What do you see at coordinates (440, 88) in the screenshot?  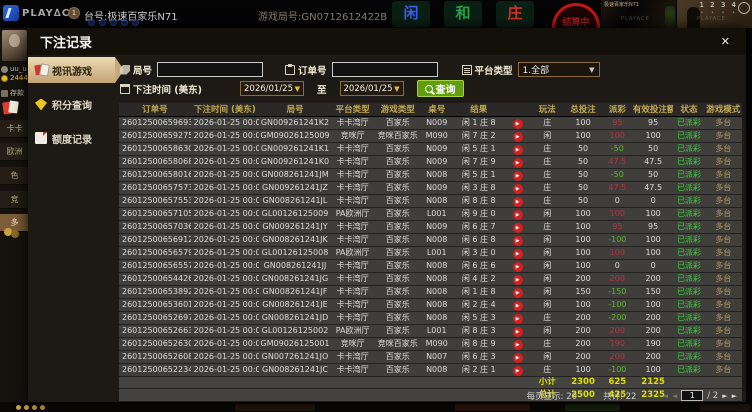 I see `search-button: 查询` at bounding box center [440, 88].